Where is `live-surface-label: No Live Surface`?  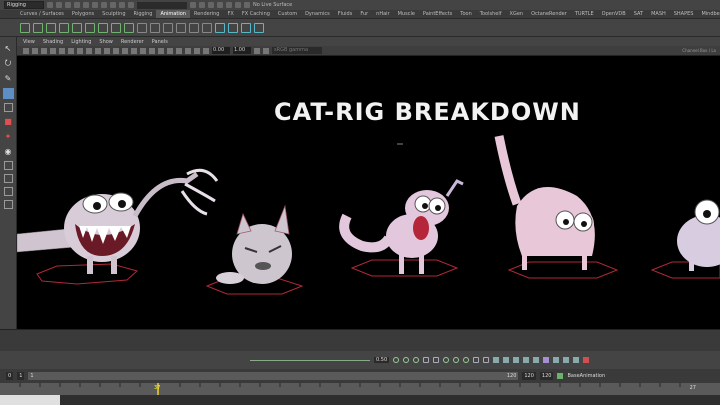 live-surface-label: No Live Surface is located at coordinates (272, 5).